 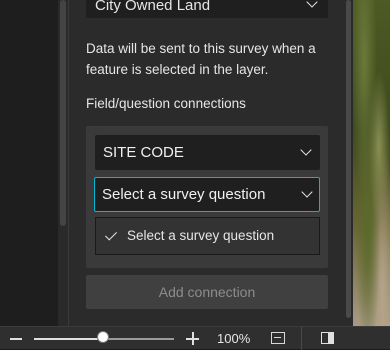 I want to click on status-bar: 100%, so click(x=195, y=338).